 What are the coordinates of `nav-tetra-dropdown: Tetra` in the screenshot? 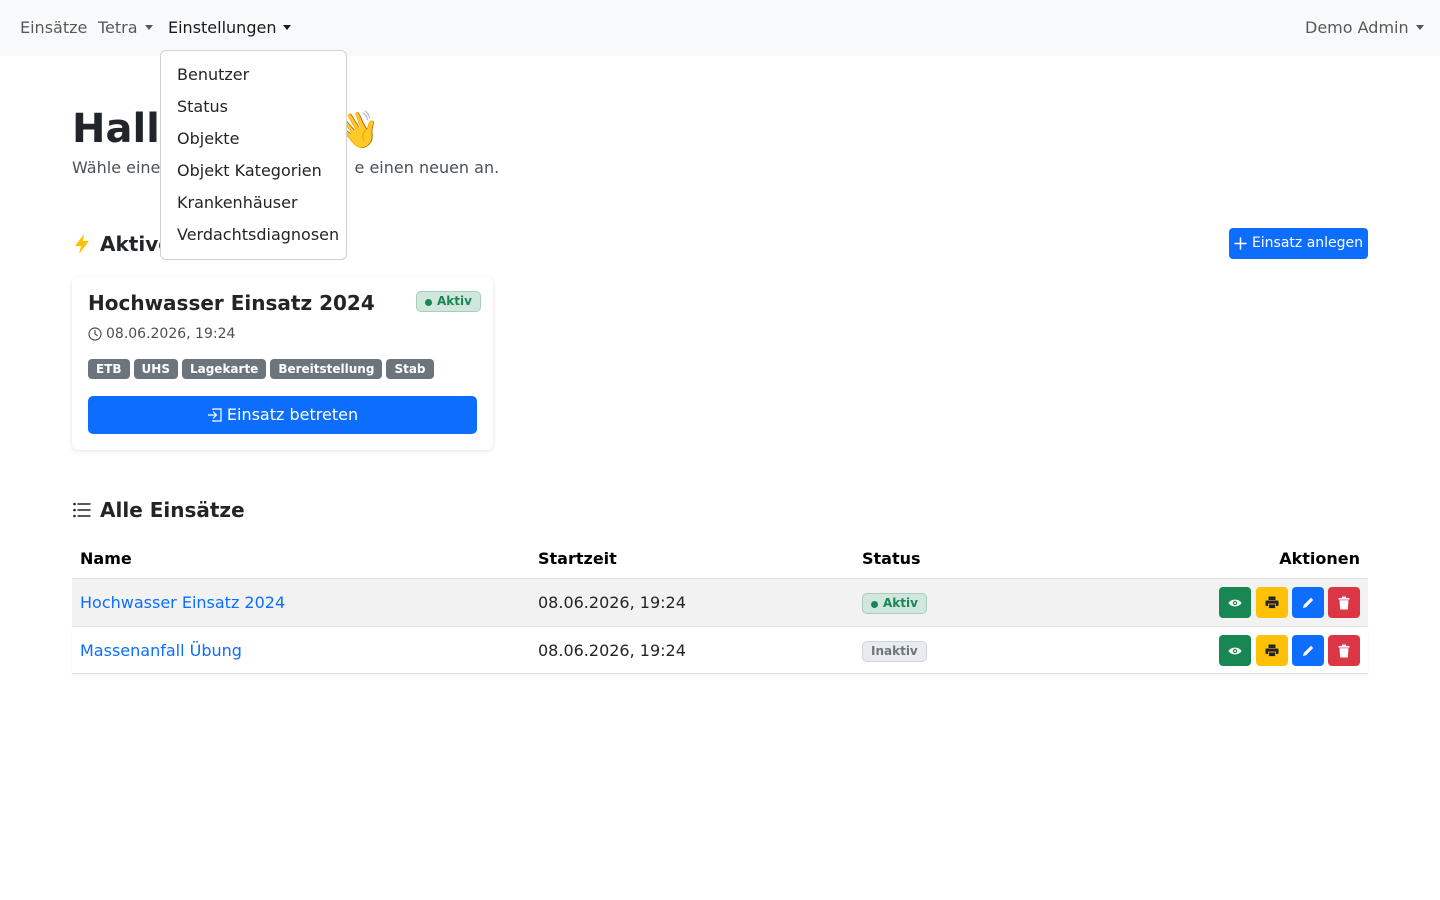 It's located at (125, 28).